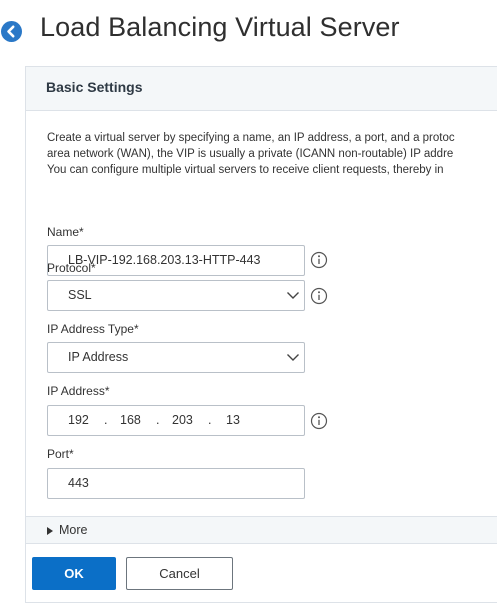 The image size is (497, 613). What do you see at coordinates (74, 573) in the screenshot?
I see `ok-button: OK` at bounding box center [74, 573].